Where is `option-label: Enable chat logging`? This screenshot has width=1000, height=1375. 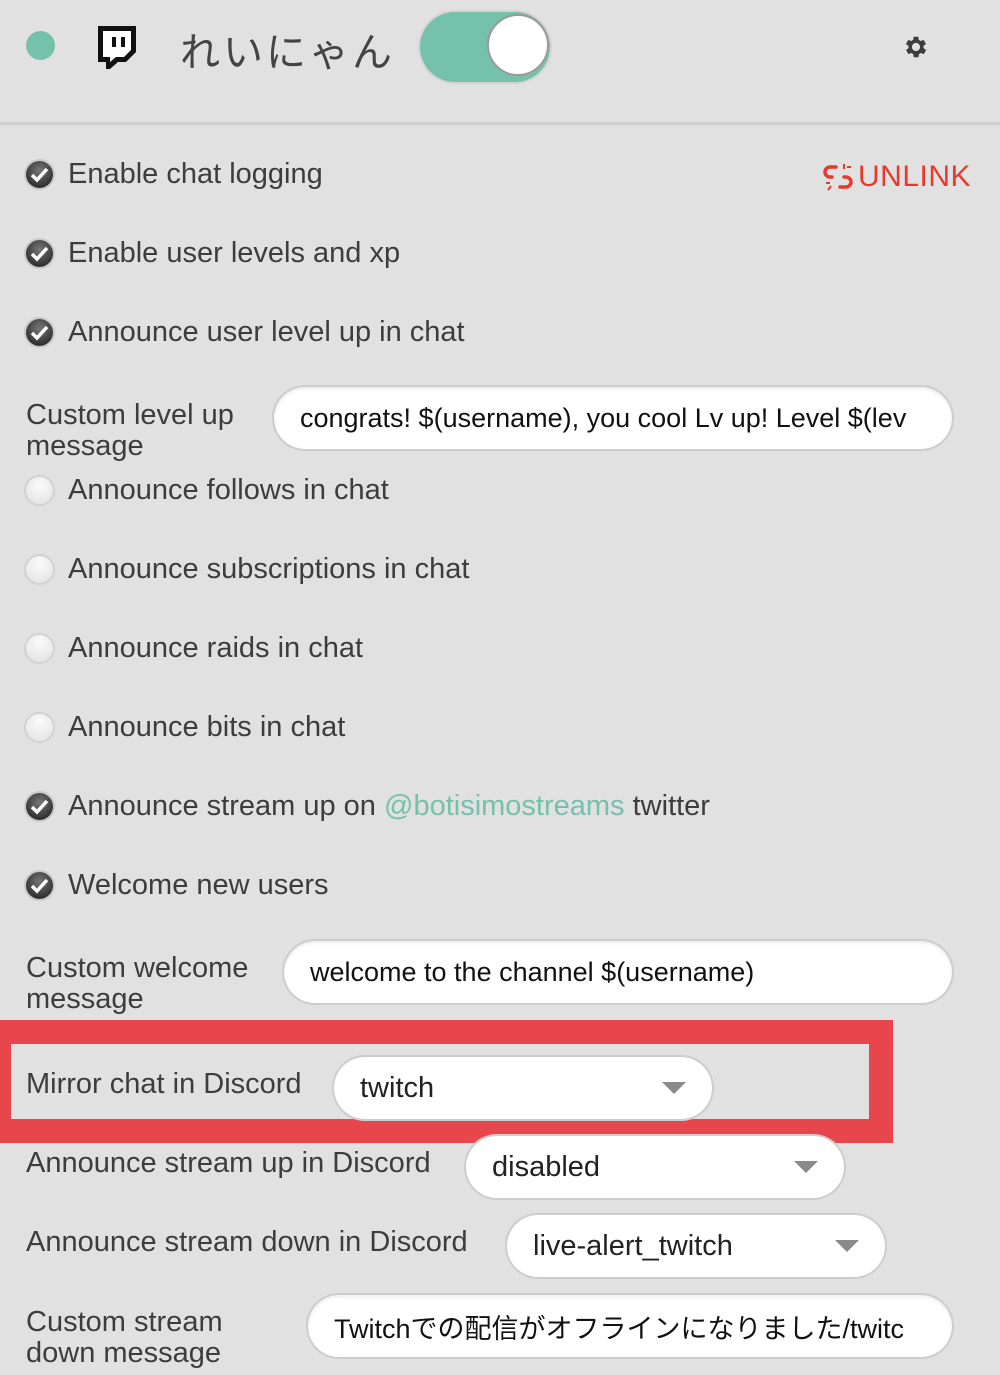
option-label: Enable chat logging is located at coordinates (195, 174).